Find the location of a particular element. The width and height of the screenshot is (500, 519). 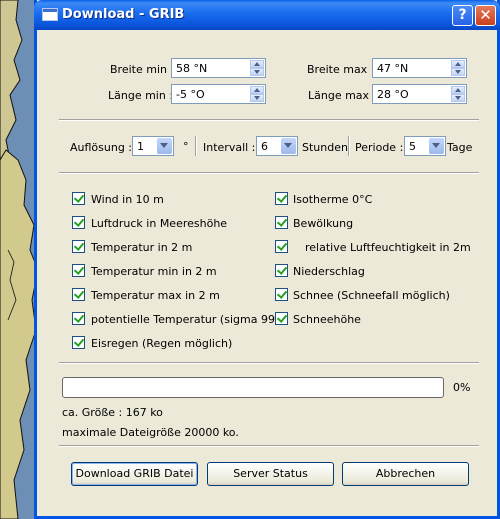

period-label: Periode : is located at coordinates (379, 147).